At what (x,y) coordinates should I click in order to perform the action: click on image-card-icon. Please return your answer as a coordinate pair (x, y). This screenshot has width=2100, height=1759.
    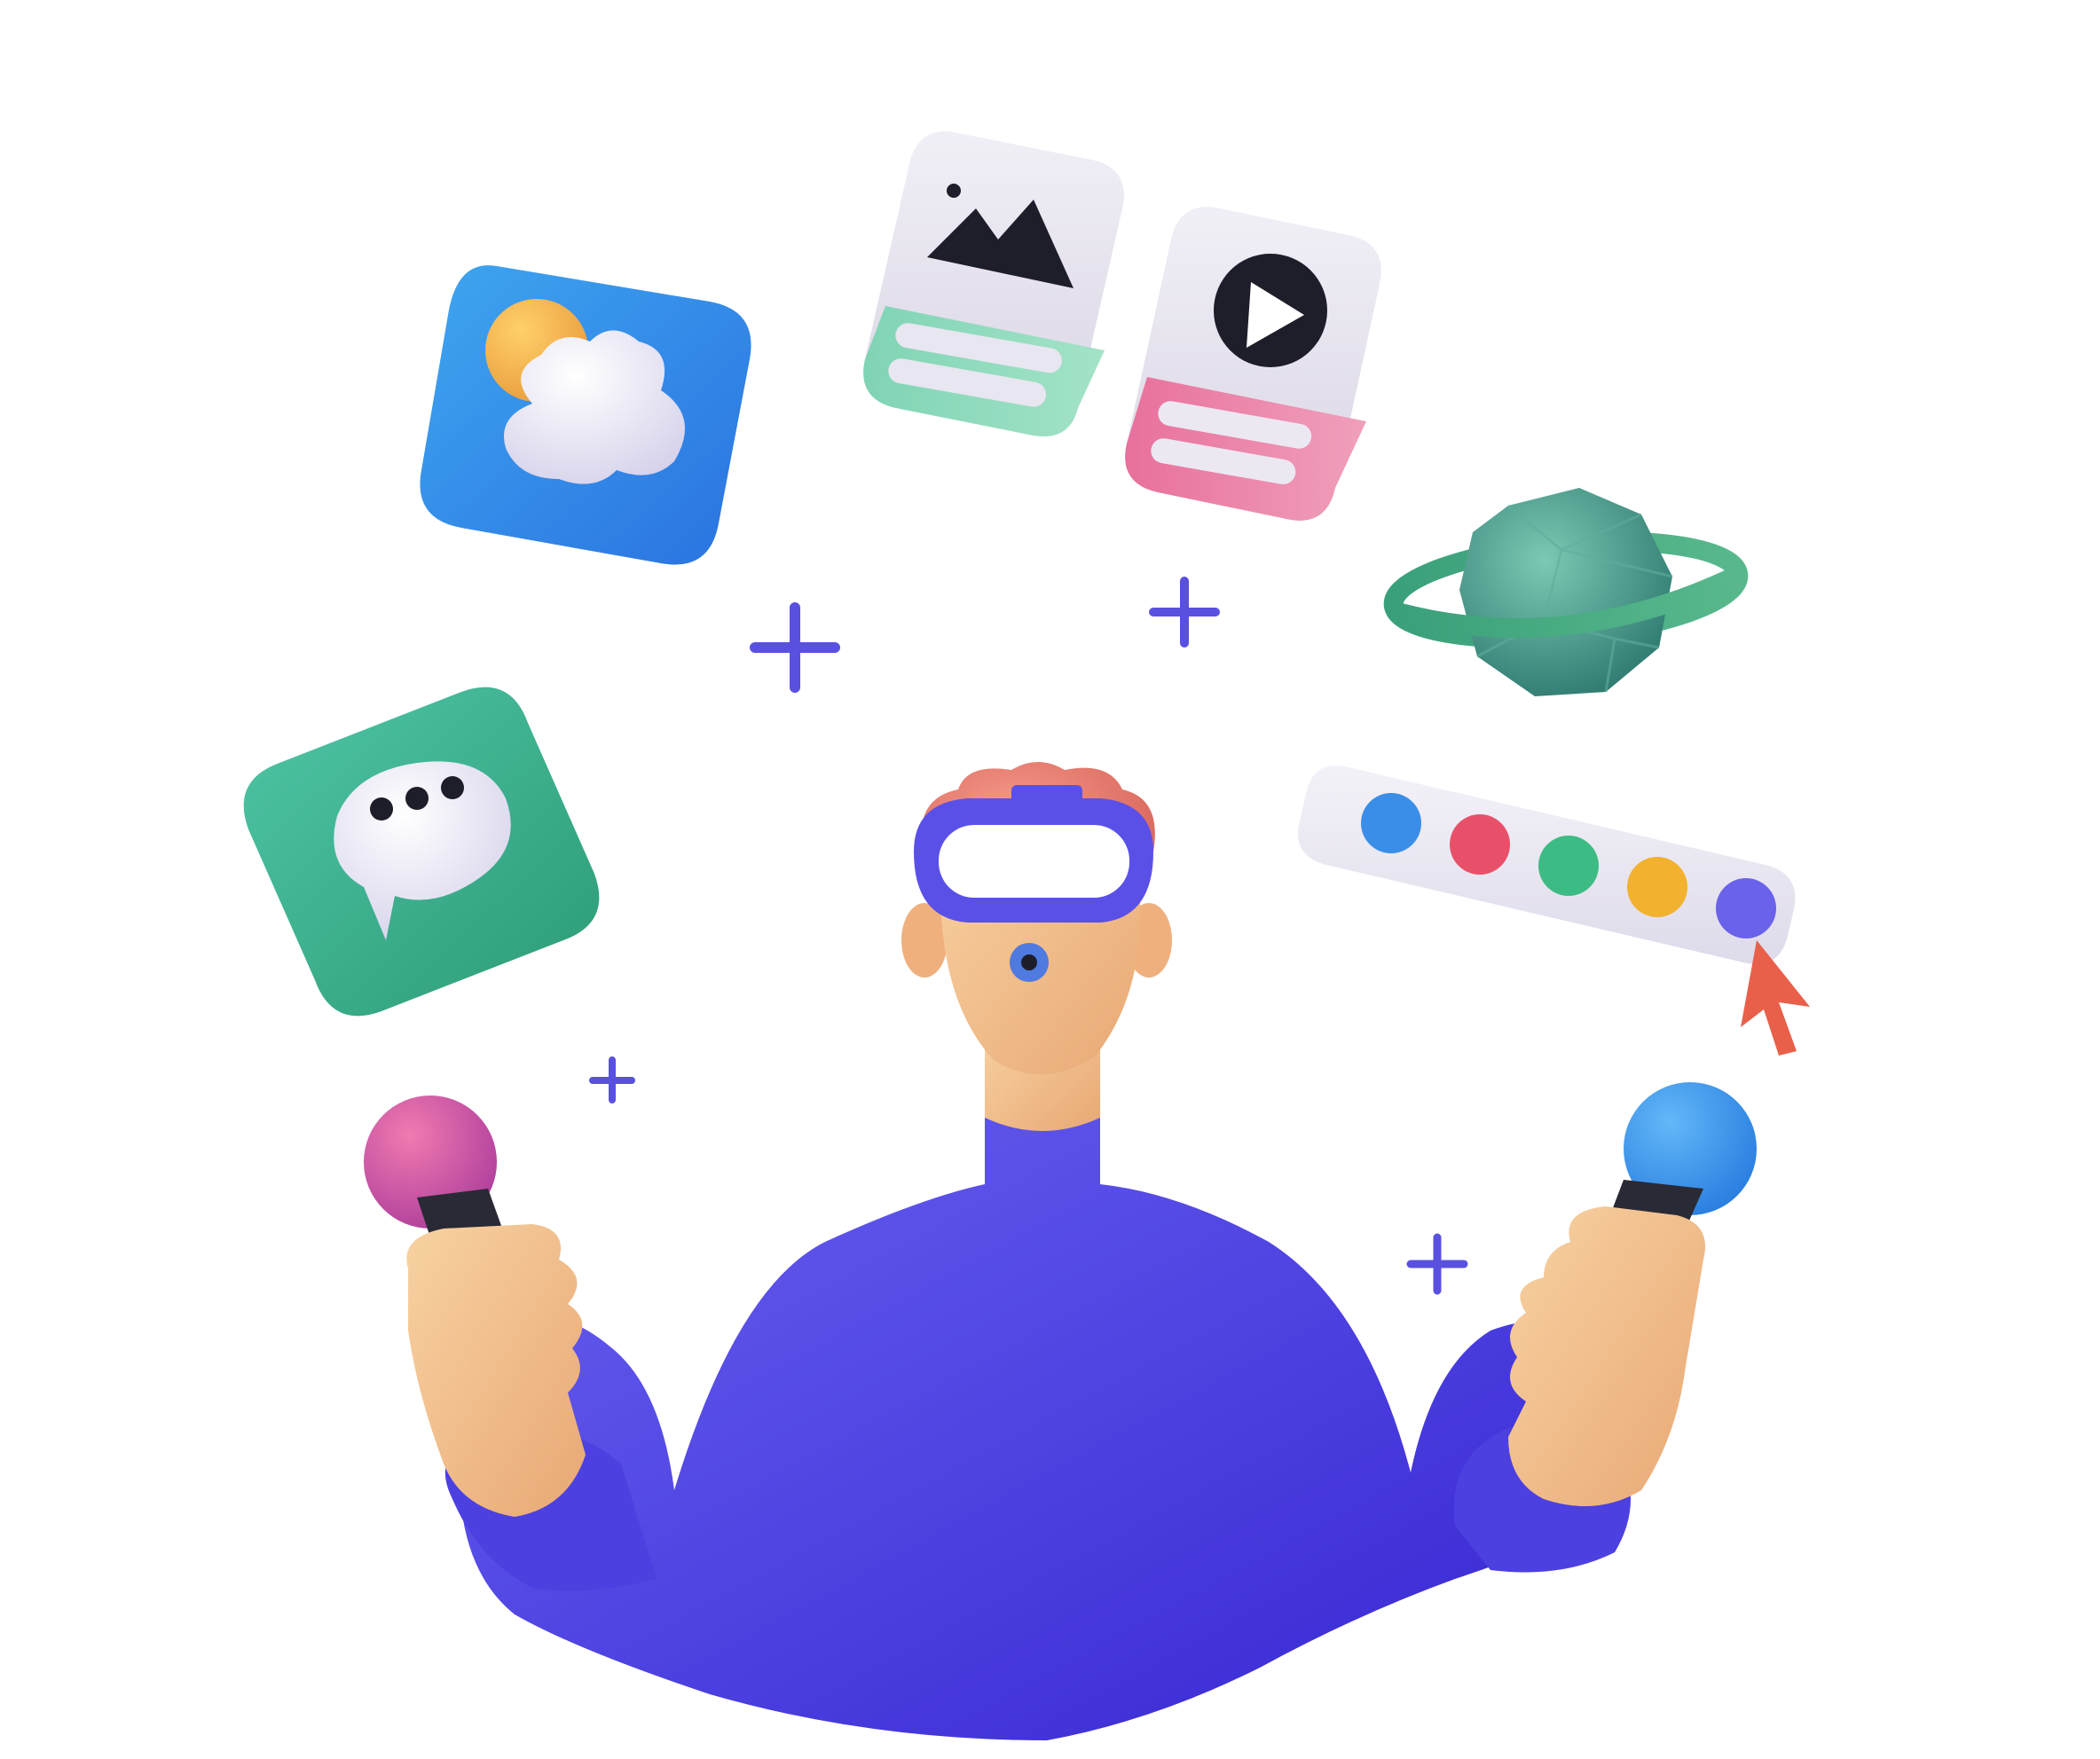
    Looking at the image, I should click on (993, 283).